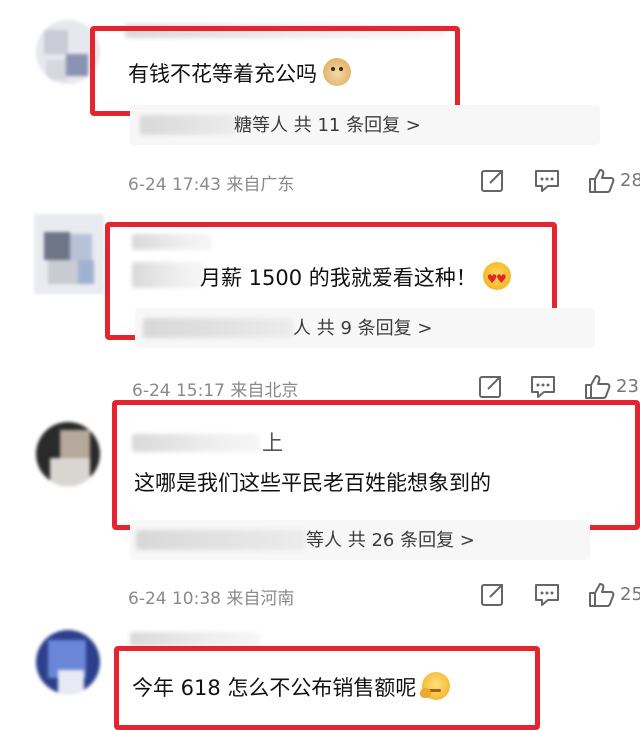 This screenshot has width=640, height=730. I want to click on replies-label: 糖等人 共 11 条回复 >, so click(327, 124).